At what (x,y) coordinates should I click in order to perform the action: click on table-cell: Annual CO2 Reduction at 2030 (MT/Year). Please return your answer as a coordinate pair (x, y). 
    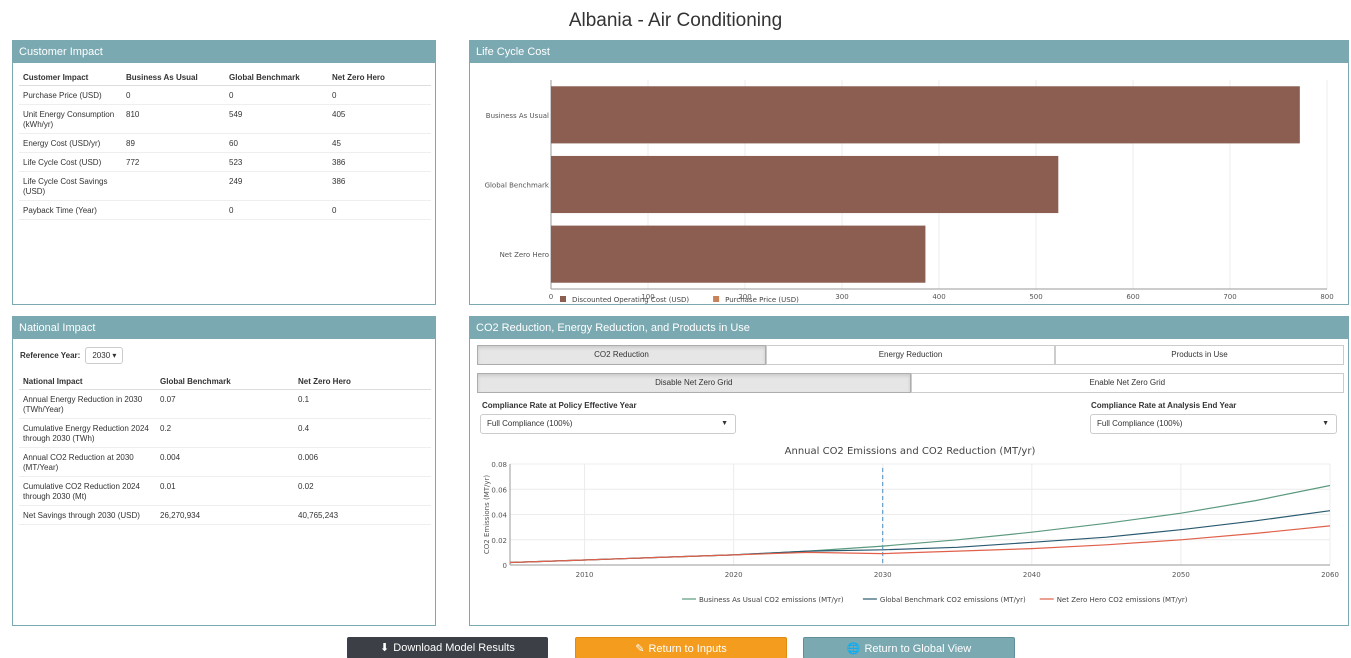
    Looking at the image, I should click on (87, 462).